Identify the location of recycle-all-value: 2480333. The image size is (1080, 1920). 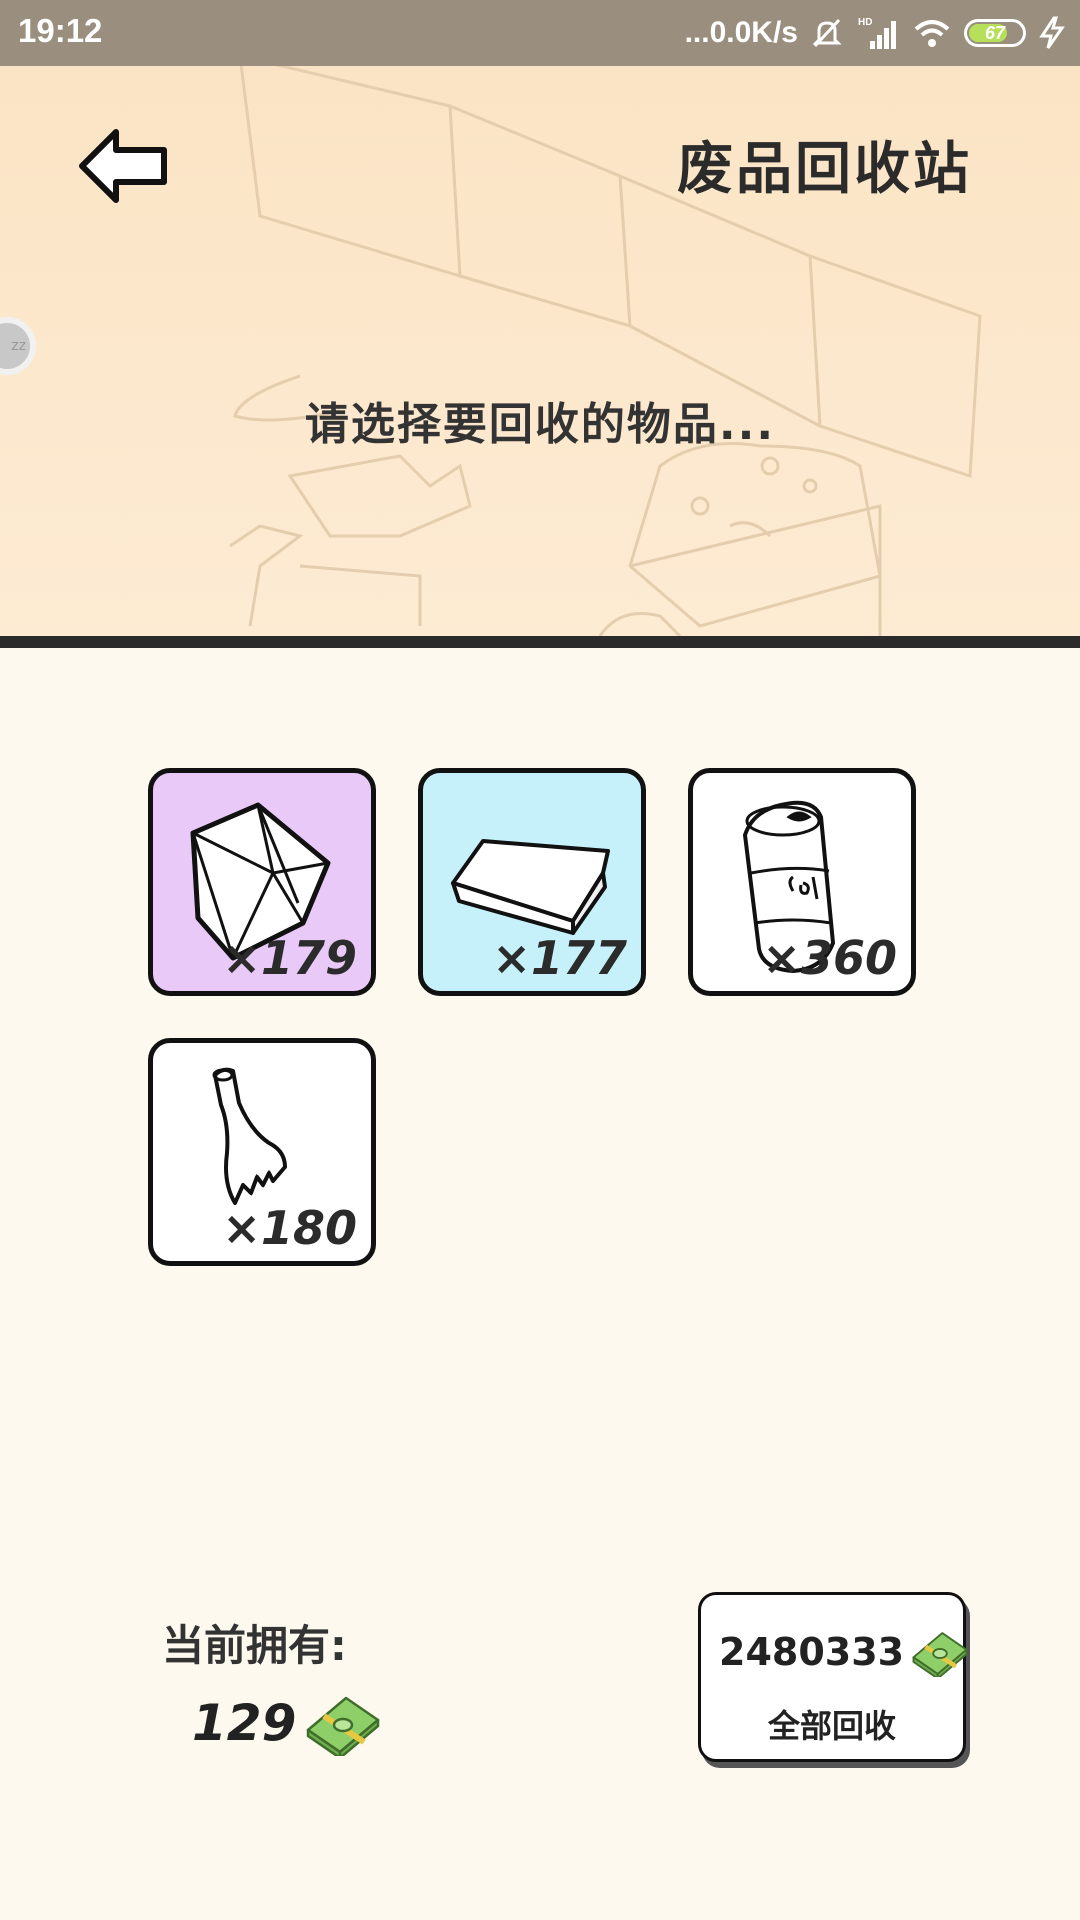
(812, 1652).